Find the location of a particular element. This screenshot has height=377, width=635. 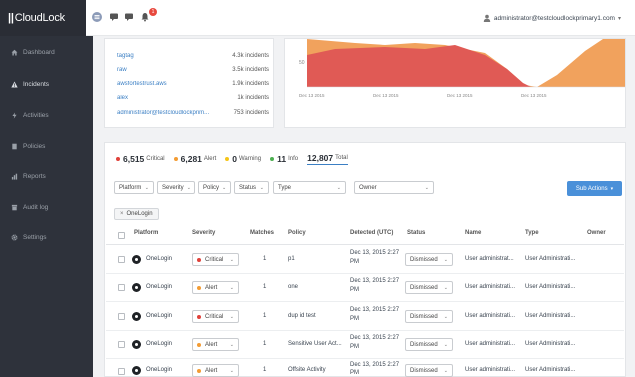

user-email: administrator@testcloudlockprimary1.com is located at coordinates (554, 18).